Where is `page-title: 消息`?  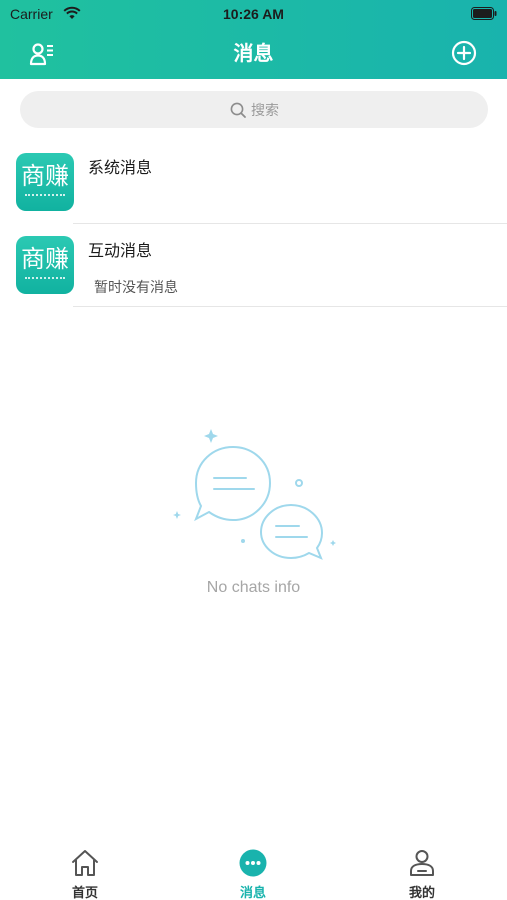 page-title: 消息 is located at coordinates (253, 53).